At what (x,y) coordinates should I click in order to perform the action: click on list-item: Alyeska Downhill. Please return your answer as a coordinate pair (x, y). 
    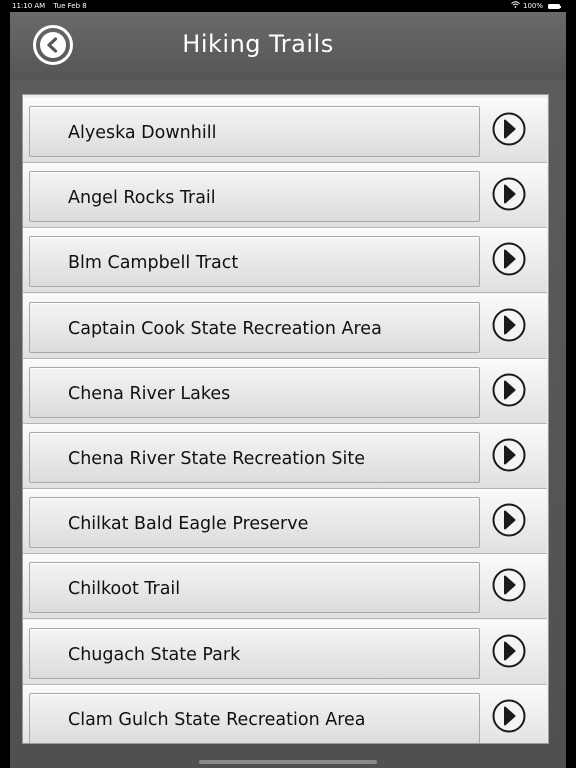
    Looking at the image, I should click on (285, 130).